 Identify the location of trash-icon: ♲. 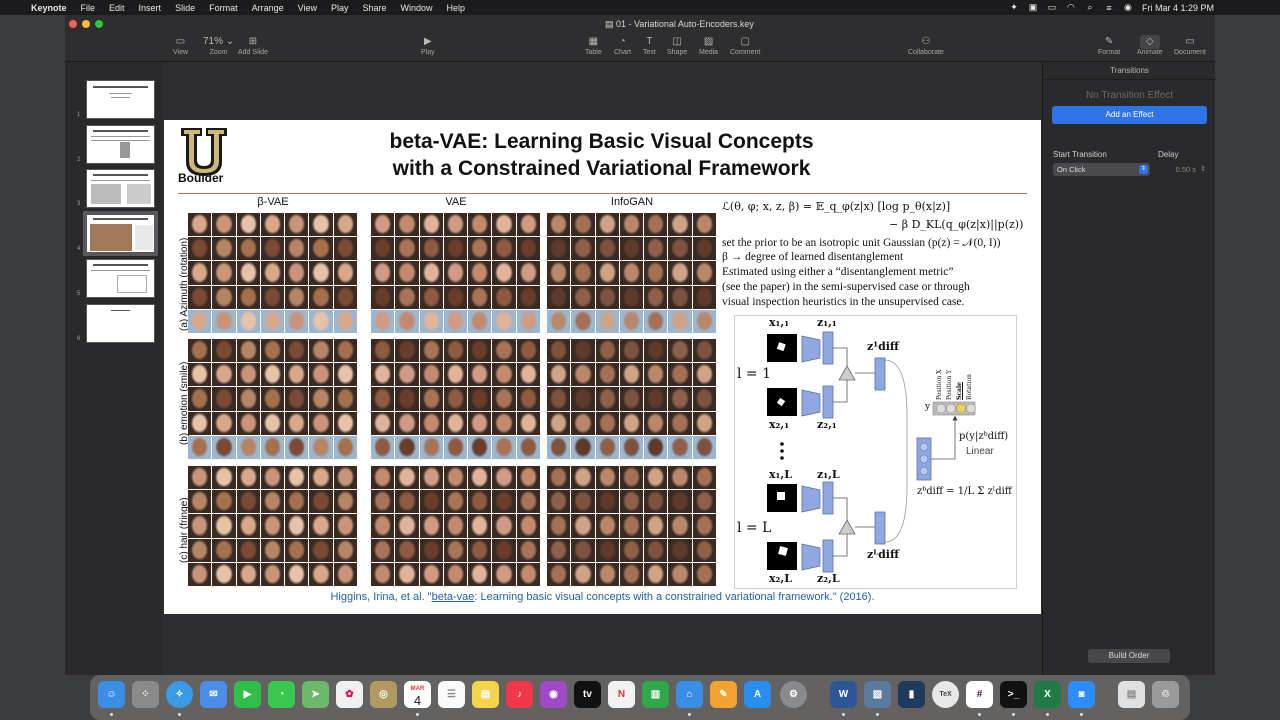
(1165, 694).